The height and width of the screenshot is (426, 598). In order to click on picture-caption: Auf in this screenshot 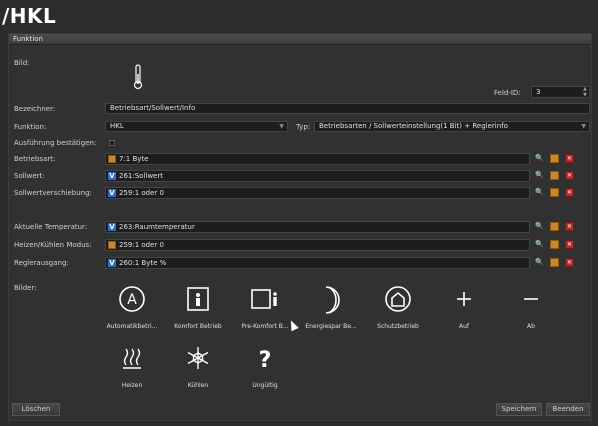, I will do `click(464, 326)`.